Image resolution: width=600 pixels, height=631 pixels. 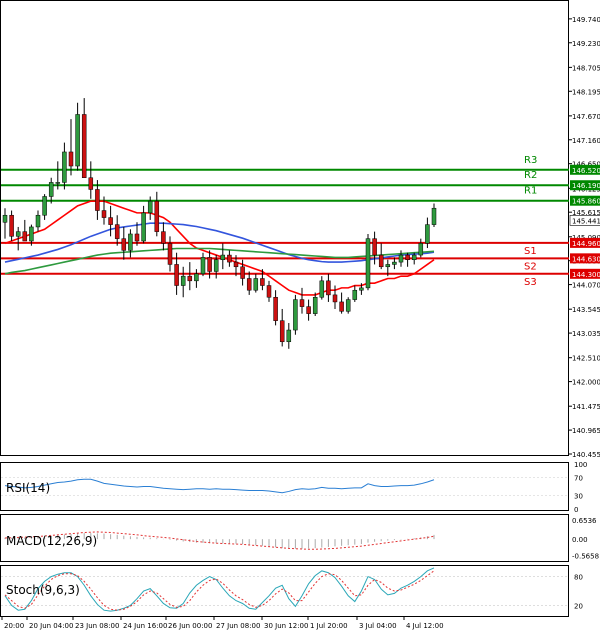 What do you see at coordinates (586, 141) in the screenshot?
I see `price-tick-label: 147.160` at bounding box center [586, 141].